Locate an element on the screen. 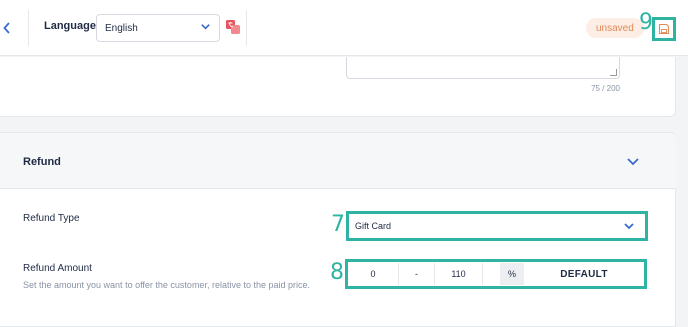  language-value: English is located at coordinates (121, 28).